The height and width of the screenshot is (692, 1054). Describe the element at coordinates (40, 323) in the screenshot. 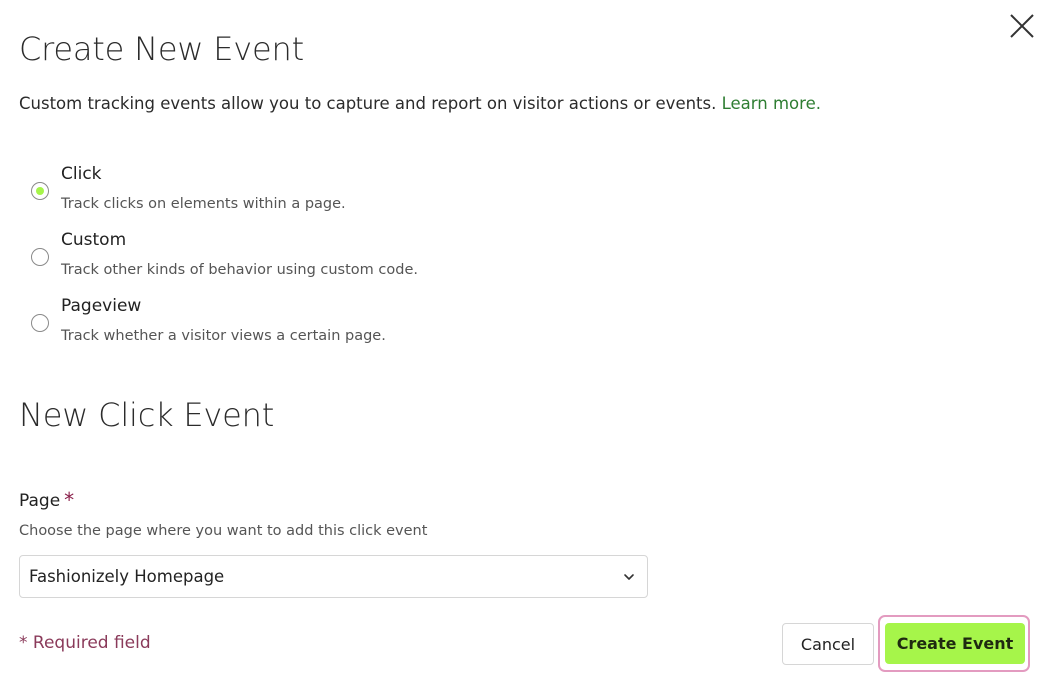

I see `radio-button-pageview` at that location.